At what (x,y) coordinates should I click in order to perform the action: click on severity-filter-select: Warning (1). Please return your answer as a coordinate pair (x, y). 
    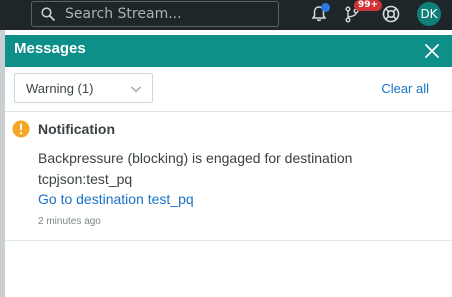
    Looking at the image, I should click on (83, 88).